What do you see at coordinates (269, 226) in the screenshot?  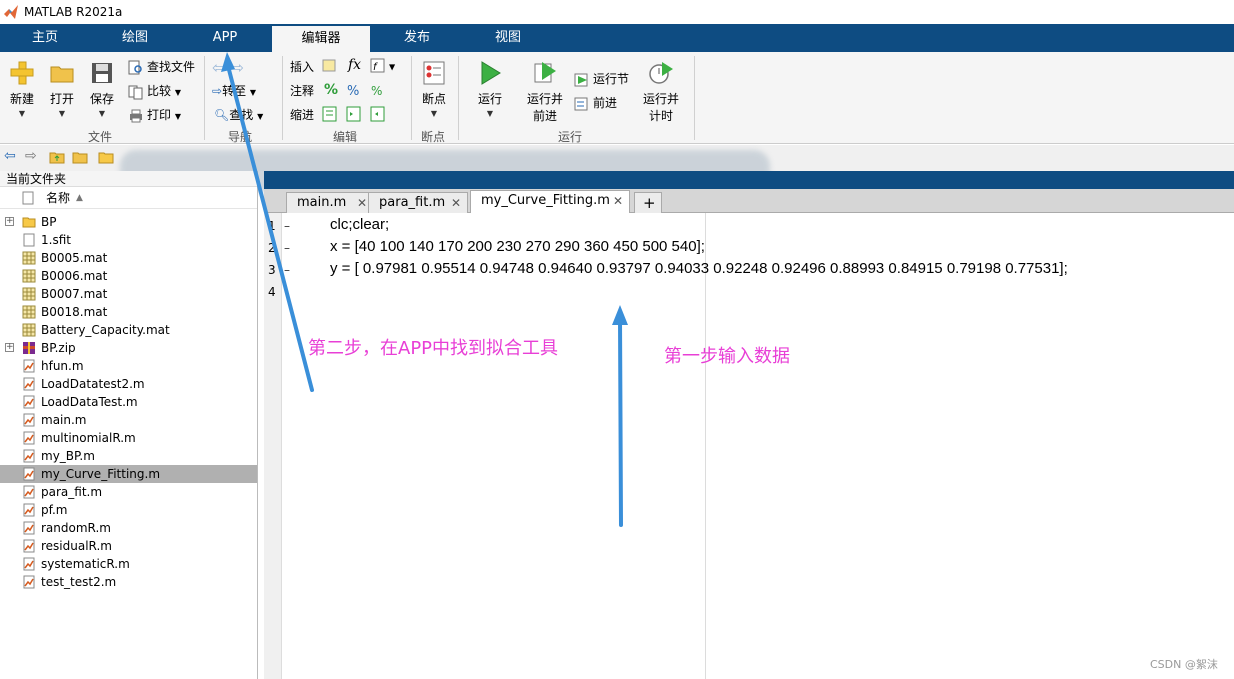 I see `step2-arrow` at bounding box center [269, 226].